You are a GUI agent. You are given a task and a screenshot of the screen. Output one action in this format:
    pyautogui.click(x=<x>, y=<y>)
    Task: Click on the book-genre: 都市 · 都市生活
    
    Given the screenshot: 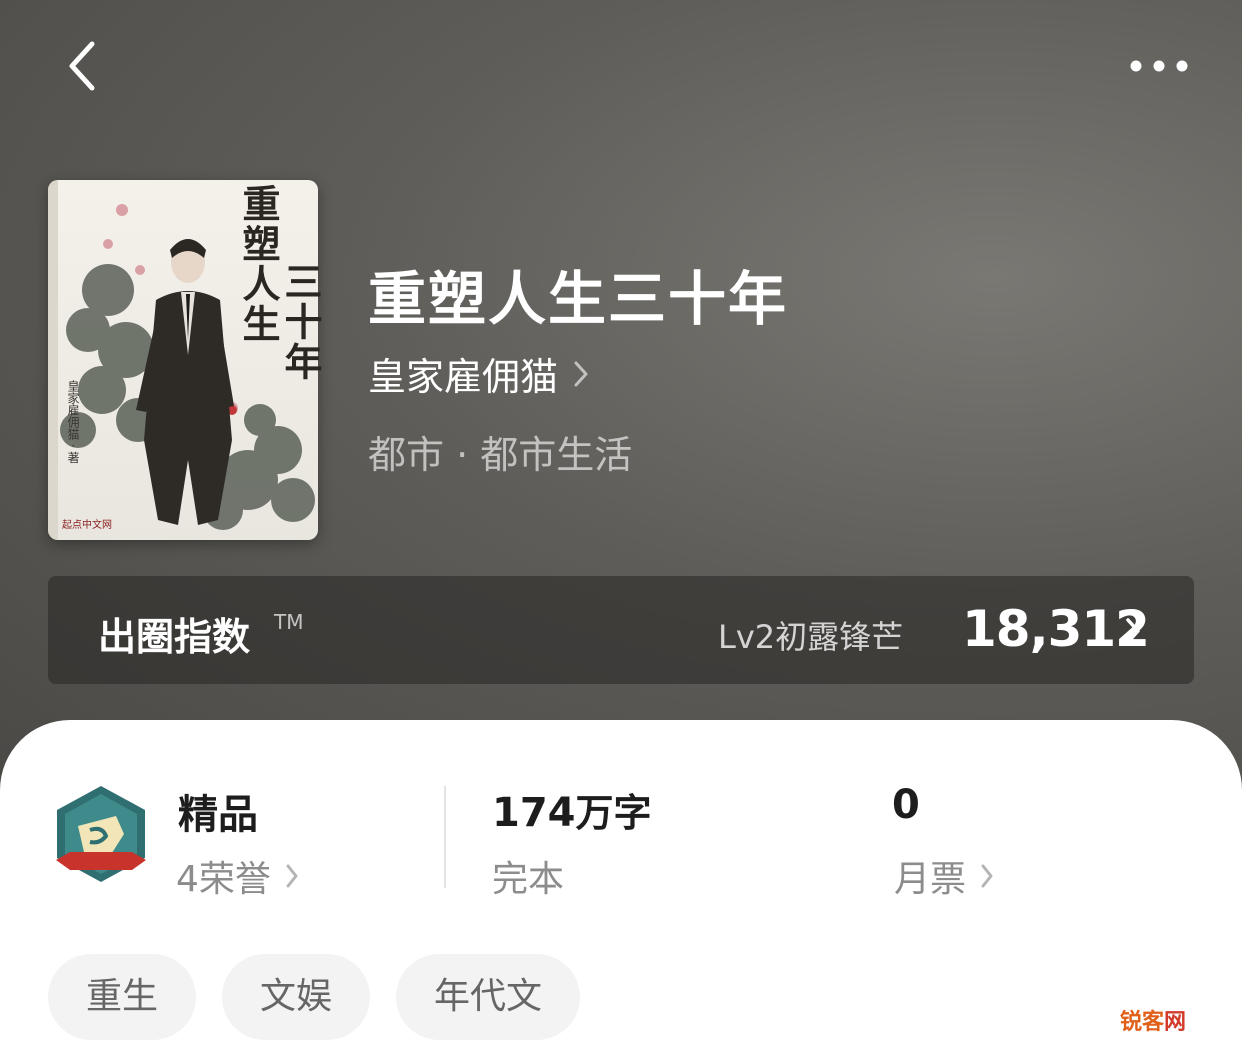 What is the action you would take?
    pyautogui.click(x=500, y=451)
    